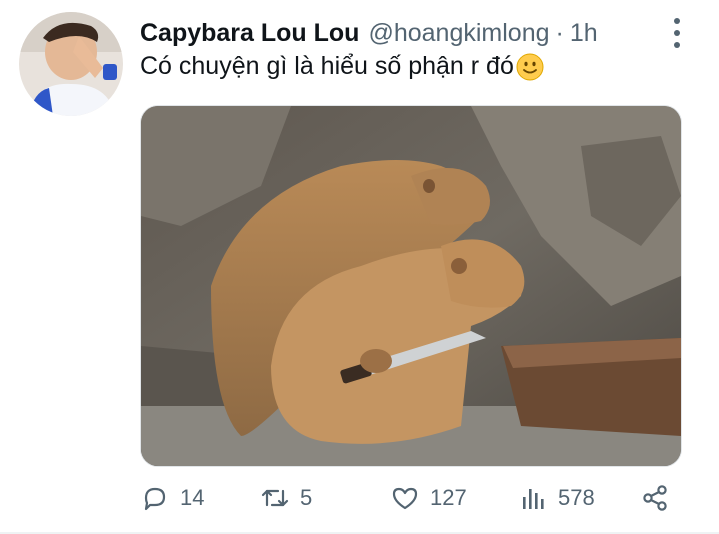  Describe the element at coordinates (71, 64) in the screenshot. I see `avatar` at that location.